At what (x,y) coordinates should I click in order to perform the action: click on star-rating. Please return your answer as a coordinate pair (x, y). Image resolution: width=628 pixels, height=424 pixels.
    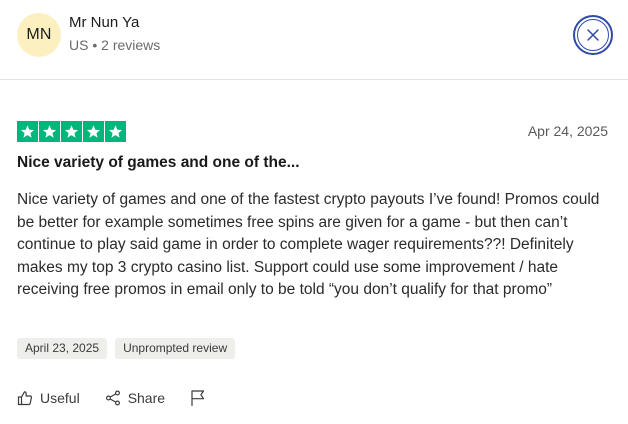
    Looking at the image, I should click on (71, 131).